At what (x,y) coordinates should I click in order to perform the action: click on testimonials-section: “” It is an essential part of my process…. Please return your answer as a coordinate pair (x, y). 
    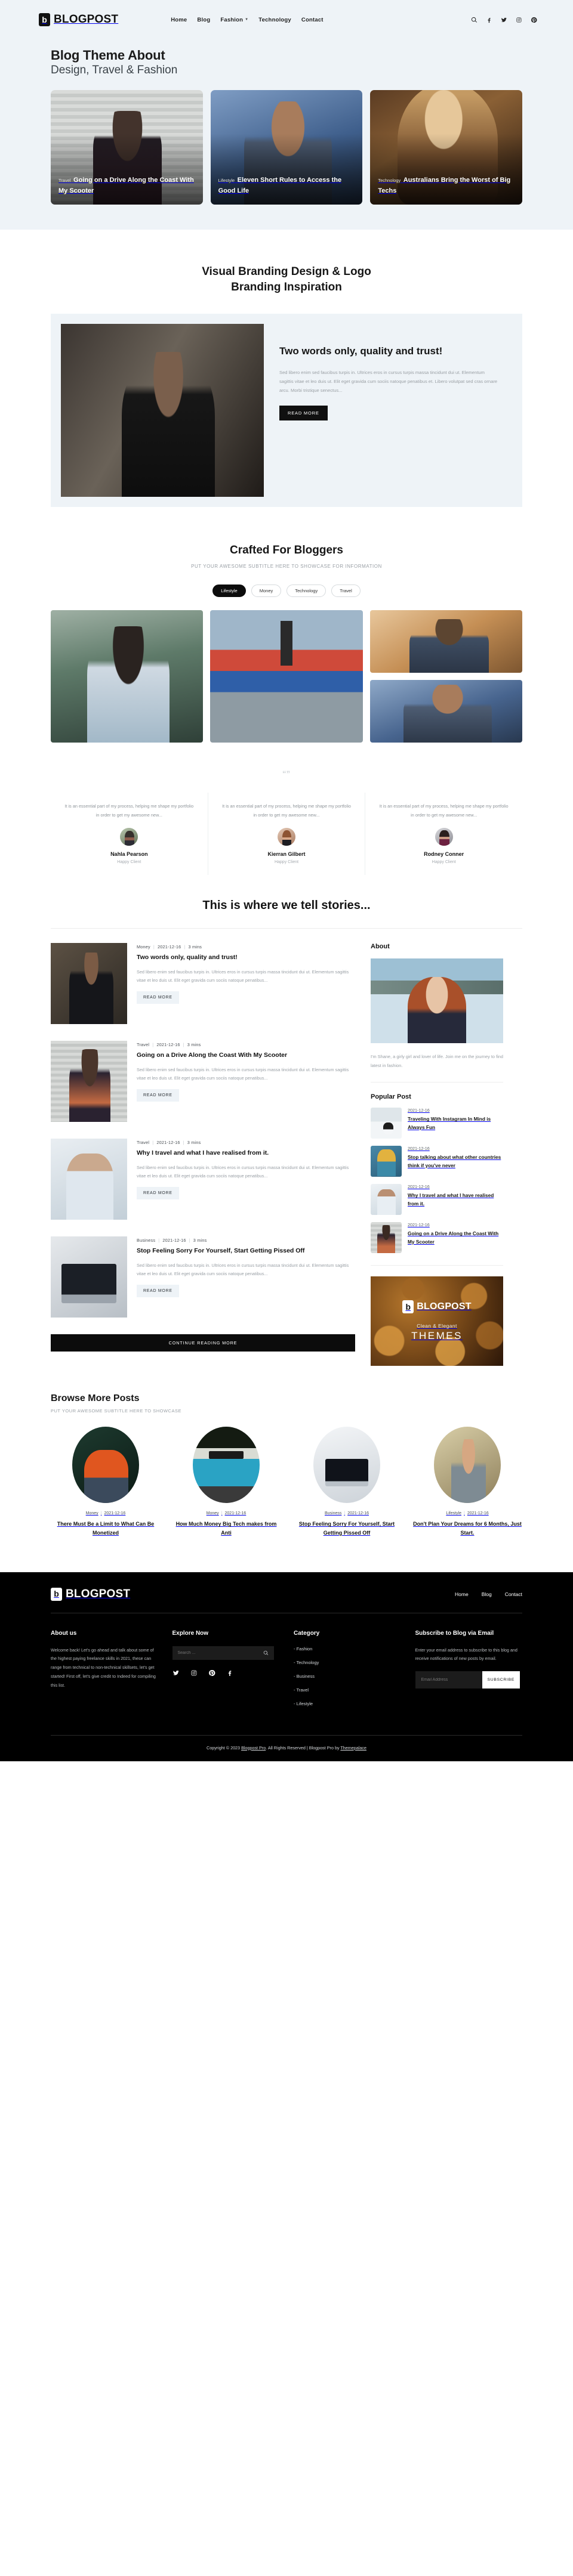
    Looking at the image, I should click on (286, 809).